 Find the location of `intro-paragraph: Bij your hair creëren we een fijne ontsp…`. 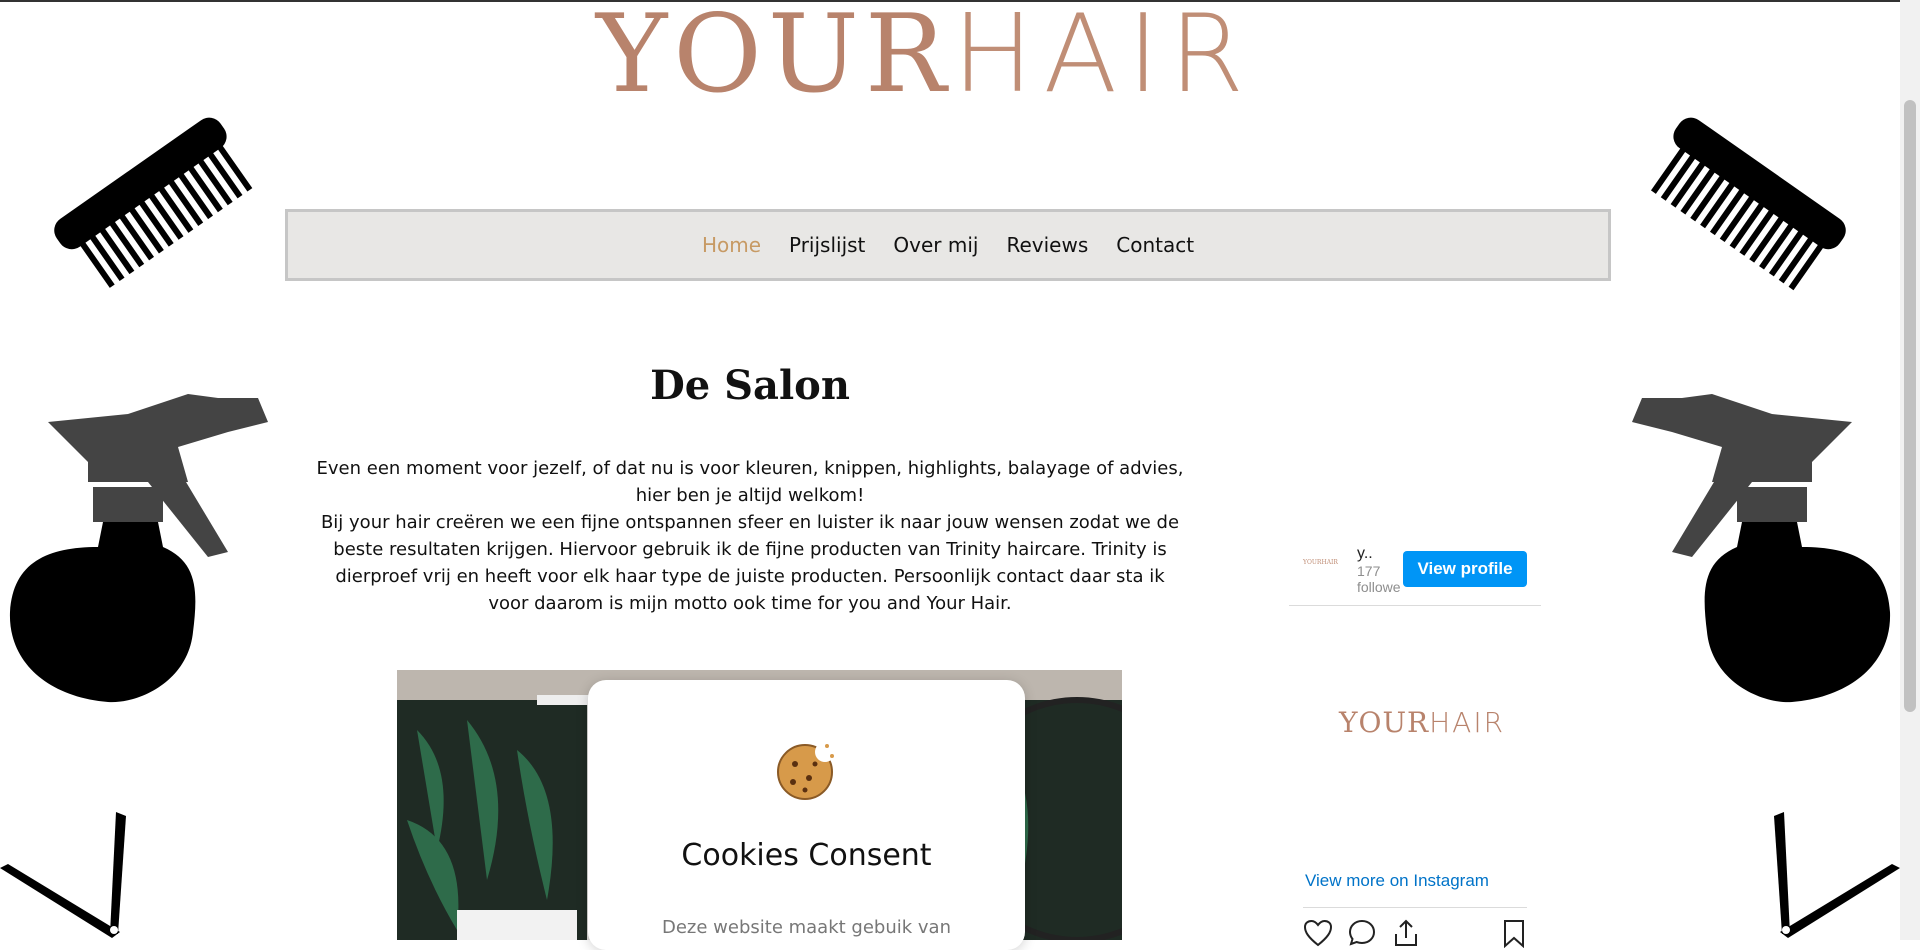

intro-paragraph: Bij your hair creëren we een fijne ontsp… is located at coordinates (750, 563).